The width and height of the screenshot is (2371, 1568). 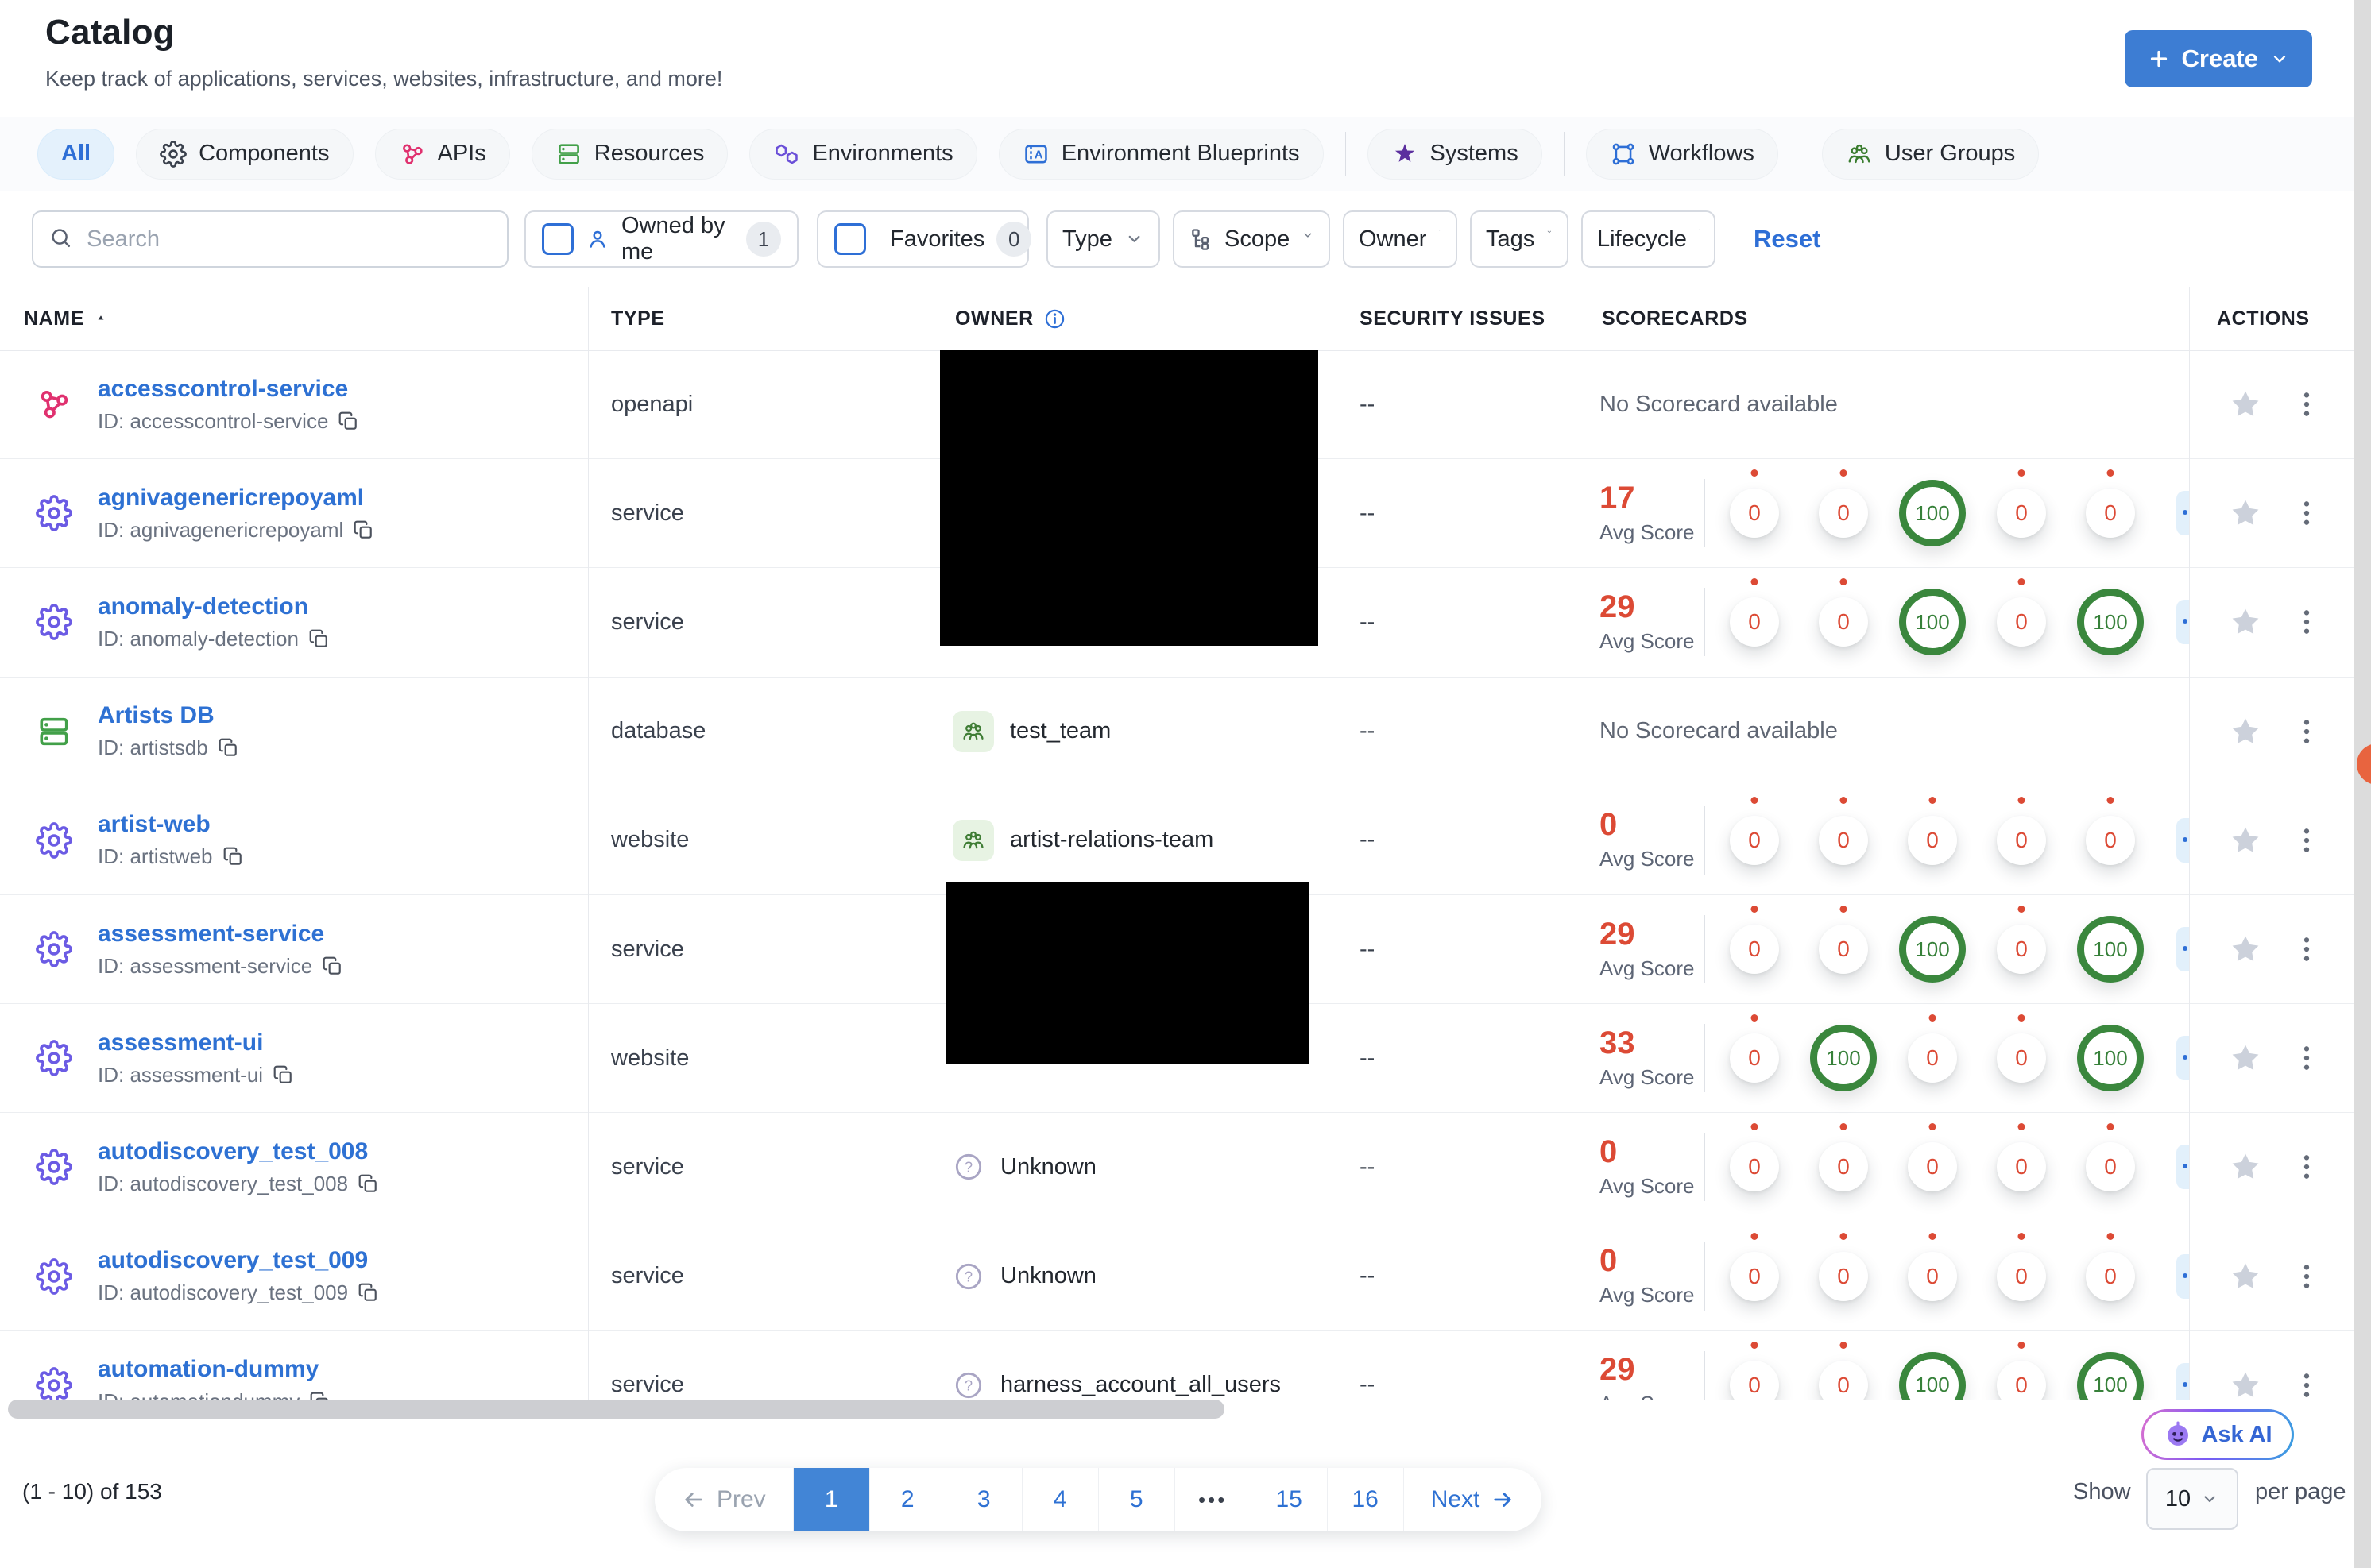 What do you see at coordinates (1930, 154) in the screenshot?
I see `tab-user-groups: User Groups` at bounding box center [1930, 154].